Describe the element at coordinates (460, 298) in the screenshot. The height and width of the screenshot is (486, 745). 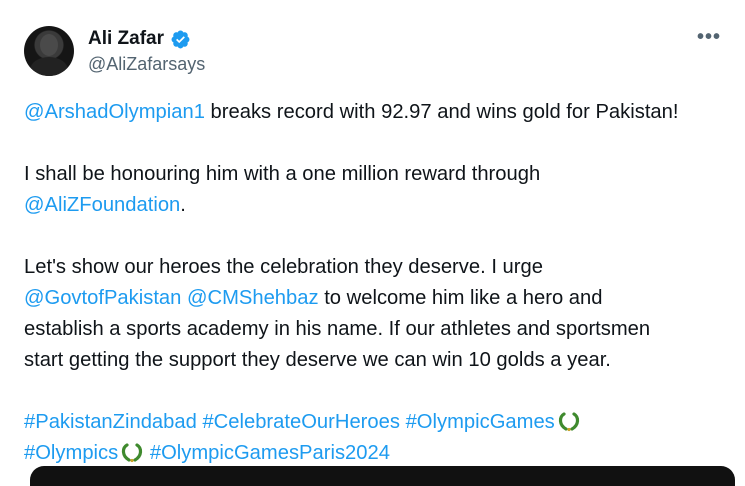
I see `text: to welcome him like a hero and` at that location.